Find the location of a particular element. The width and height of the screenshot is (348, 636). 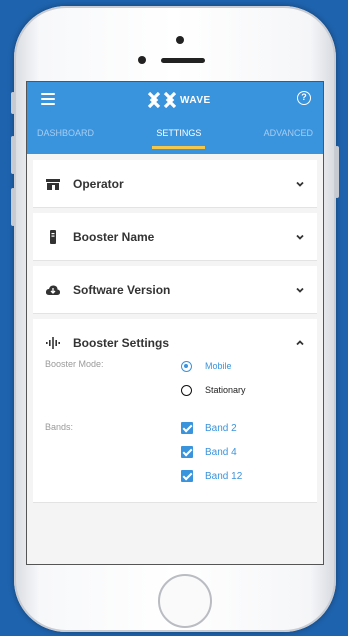

band-label: Band 12 is located at coordinates (224, 476).